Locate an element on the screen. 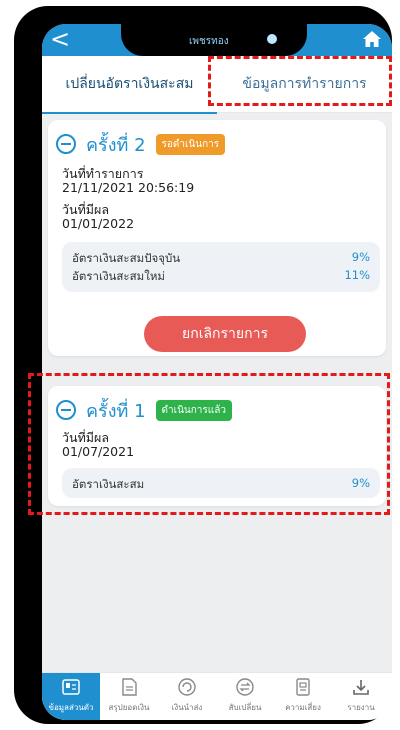 This screenshot has height=730, width=400. round-label: ครั้งที่ 2 is located at coordinates (116, 145).